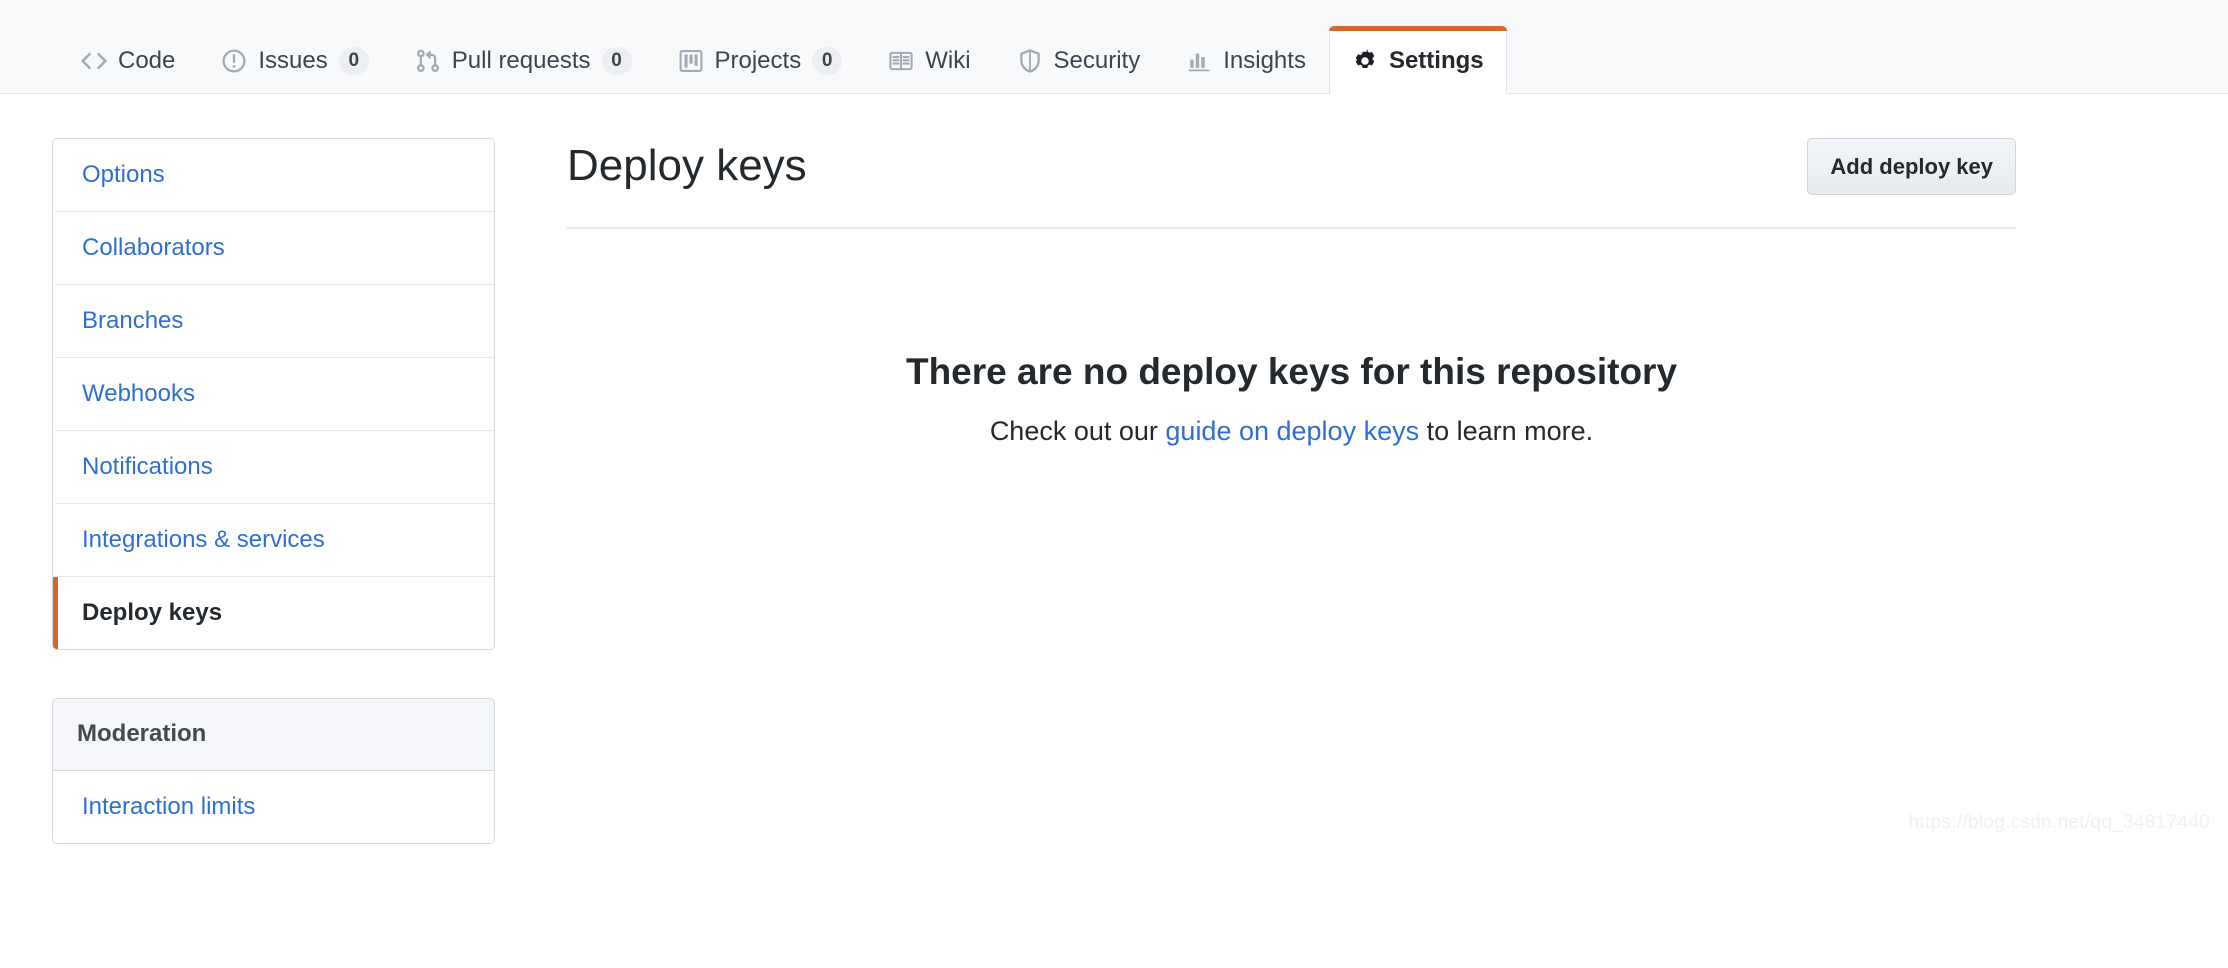  I want to click on sidebar-group-heading-moderation: Moderation, so click(273, 735).